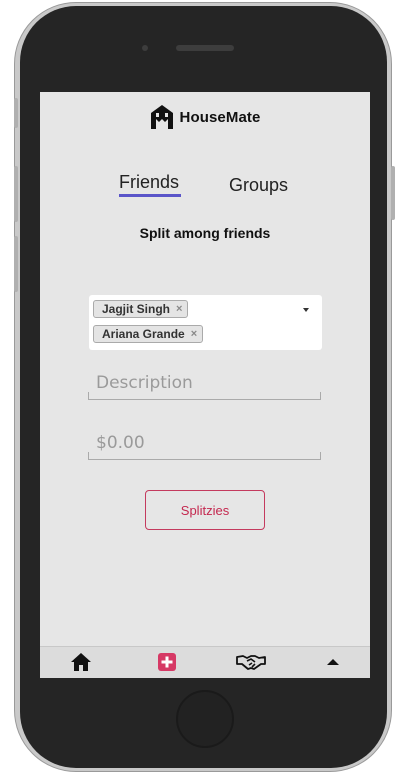 The height and width of the screenshot is (775, 413). Describe the element at coordinates (205, 662) in the screenshot. I see `bottom-nav` at that location.